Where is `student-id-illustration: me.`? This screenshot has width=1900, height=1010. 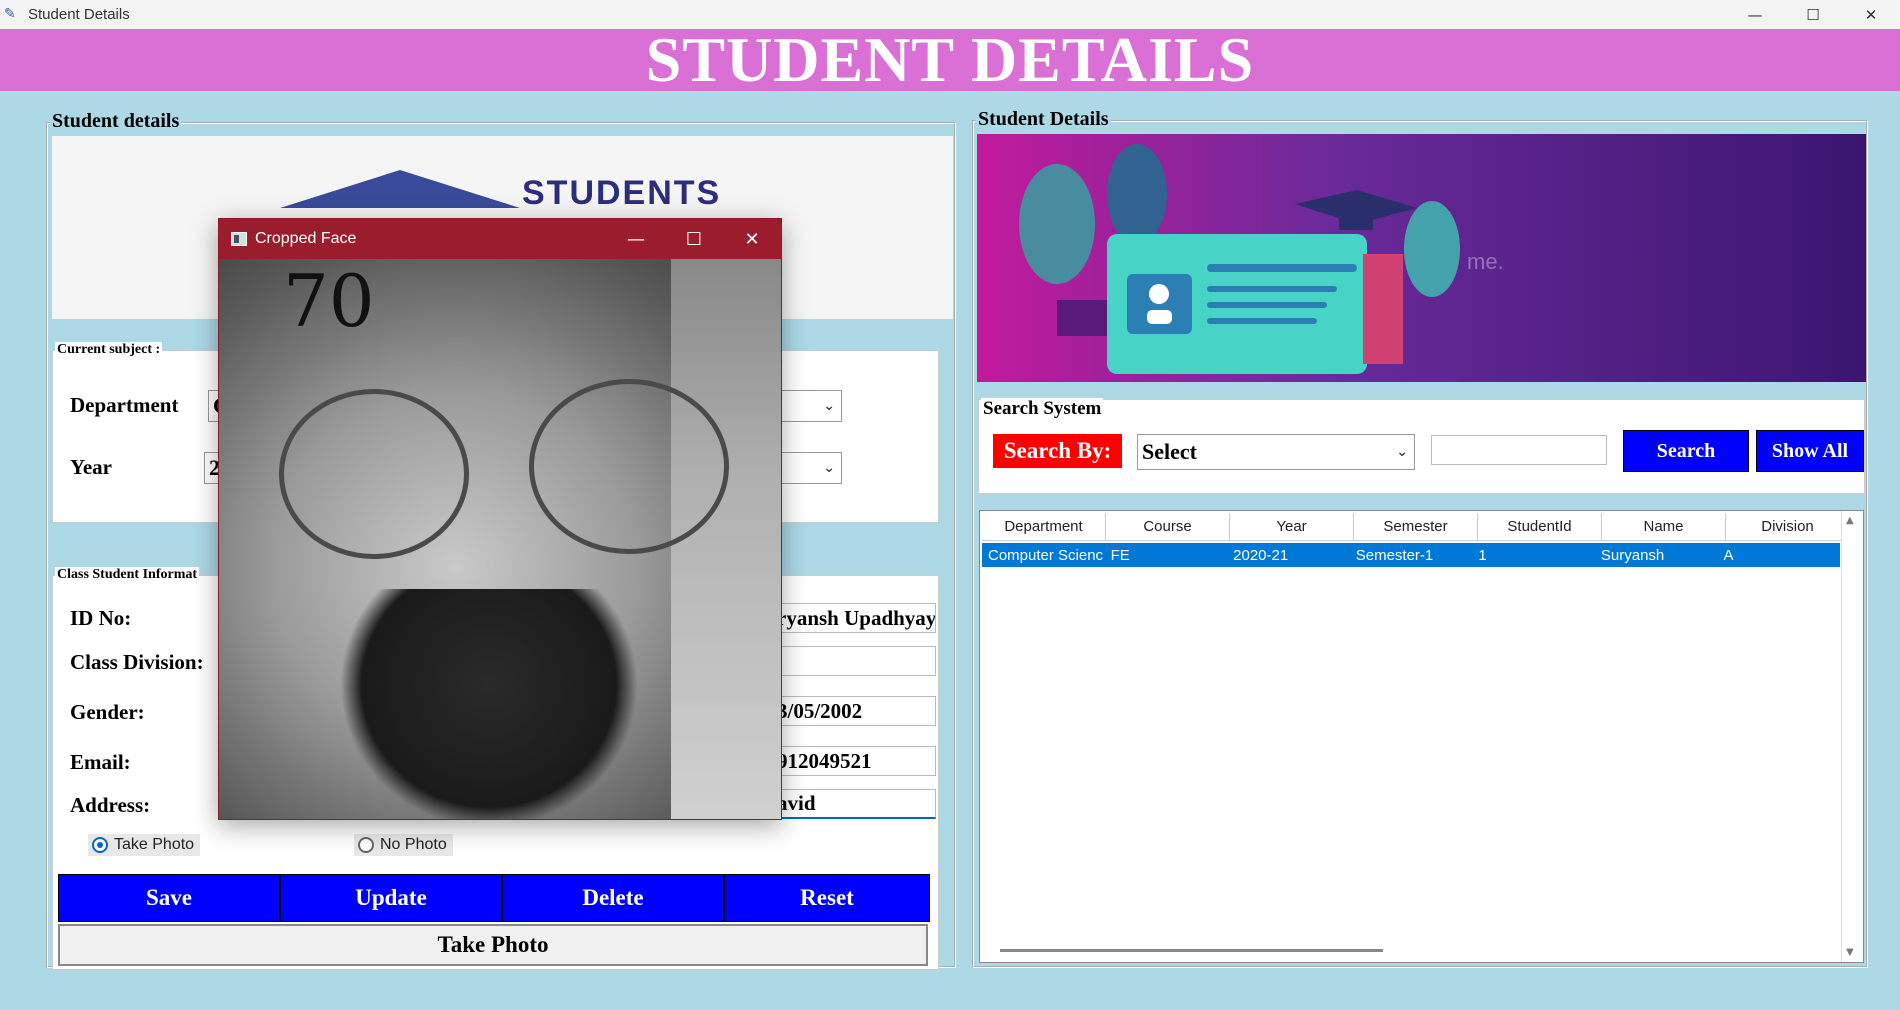 student-id-illustration: me. is located at coordinates (1421, 258).